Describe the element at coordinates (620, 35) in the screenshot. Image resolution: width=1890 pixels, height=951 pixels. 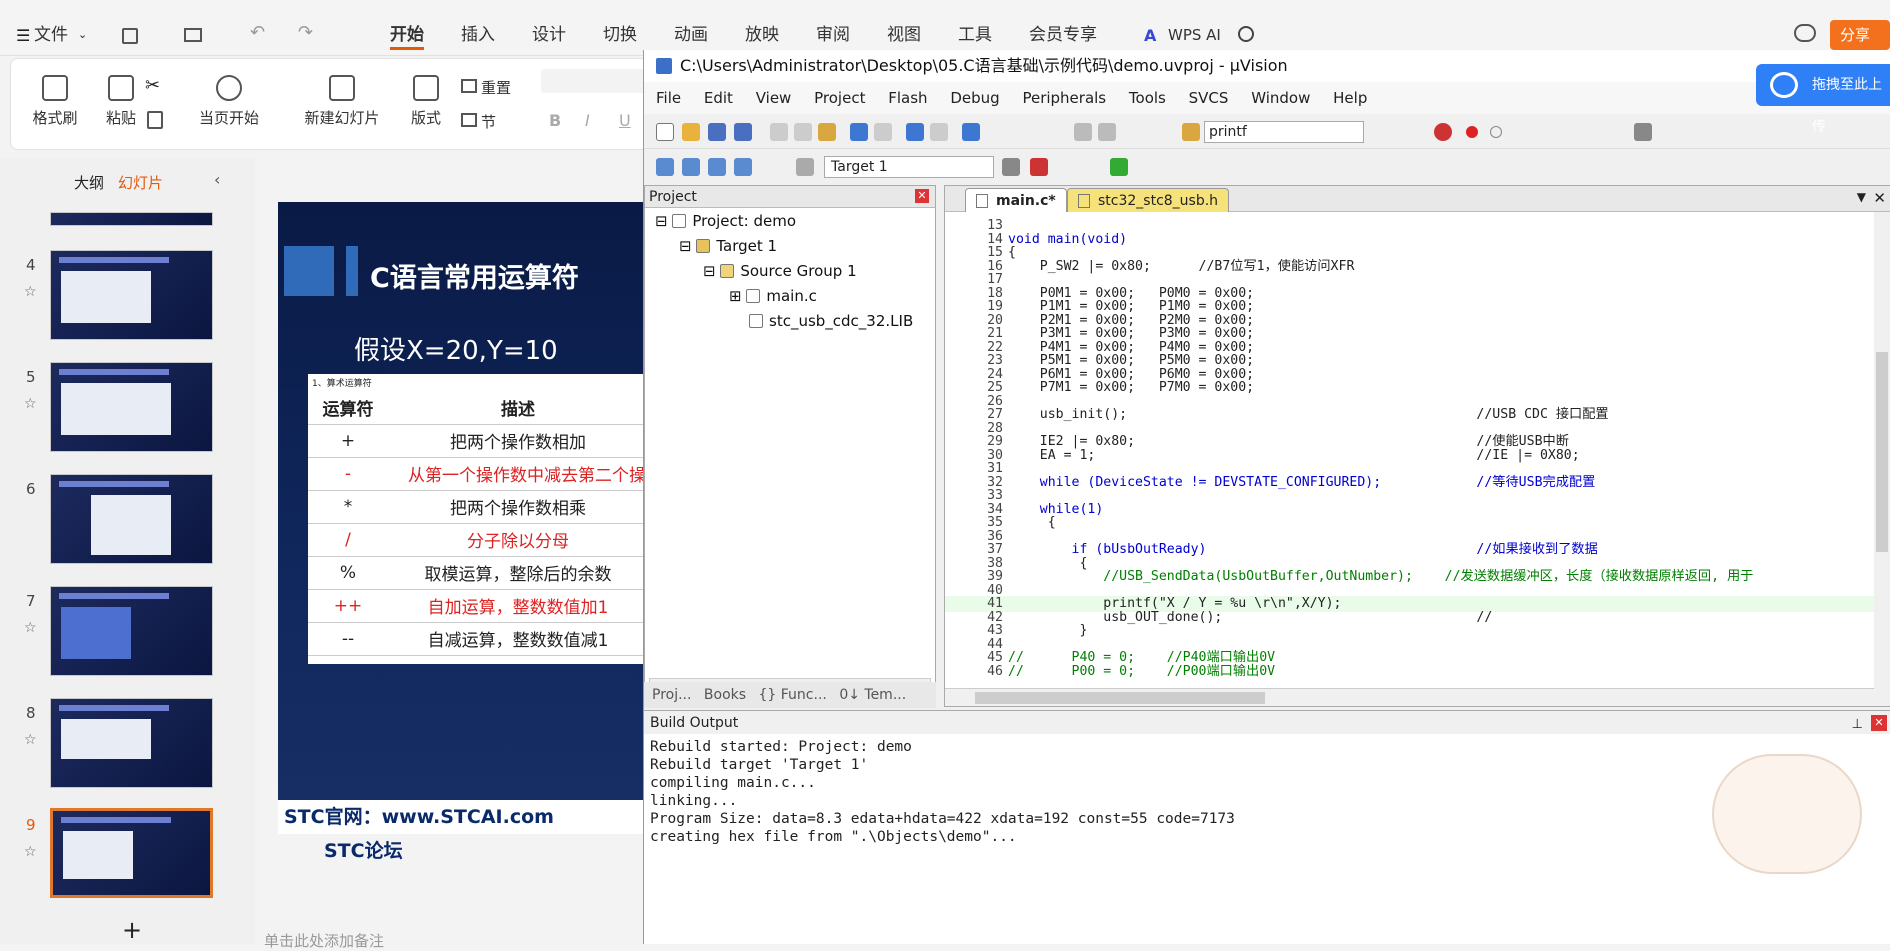
I see `tab-transition: 切换` at that location.